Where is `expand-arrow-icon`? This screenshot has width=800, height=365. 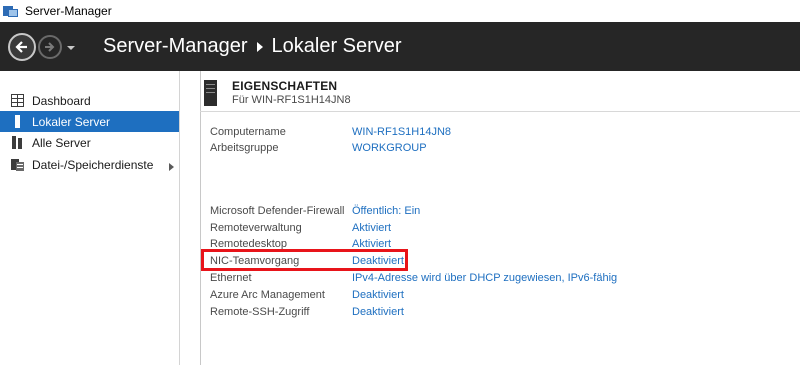 expand-arrow-icon is located at coordinates (171, 167).